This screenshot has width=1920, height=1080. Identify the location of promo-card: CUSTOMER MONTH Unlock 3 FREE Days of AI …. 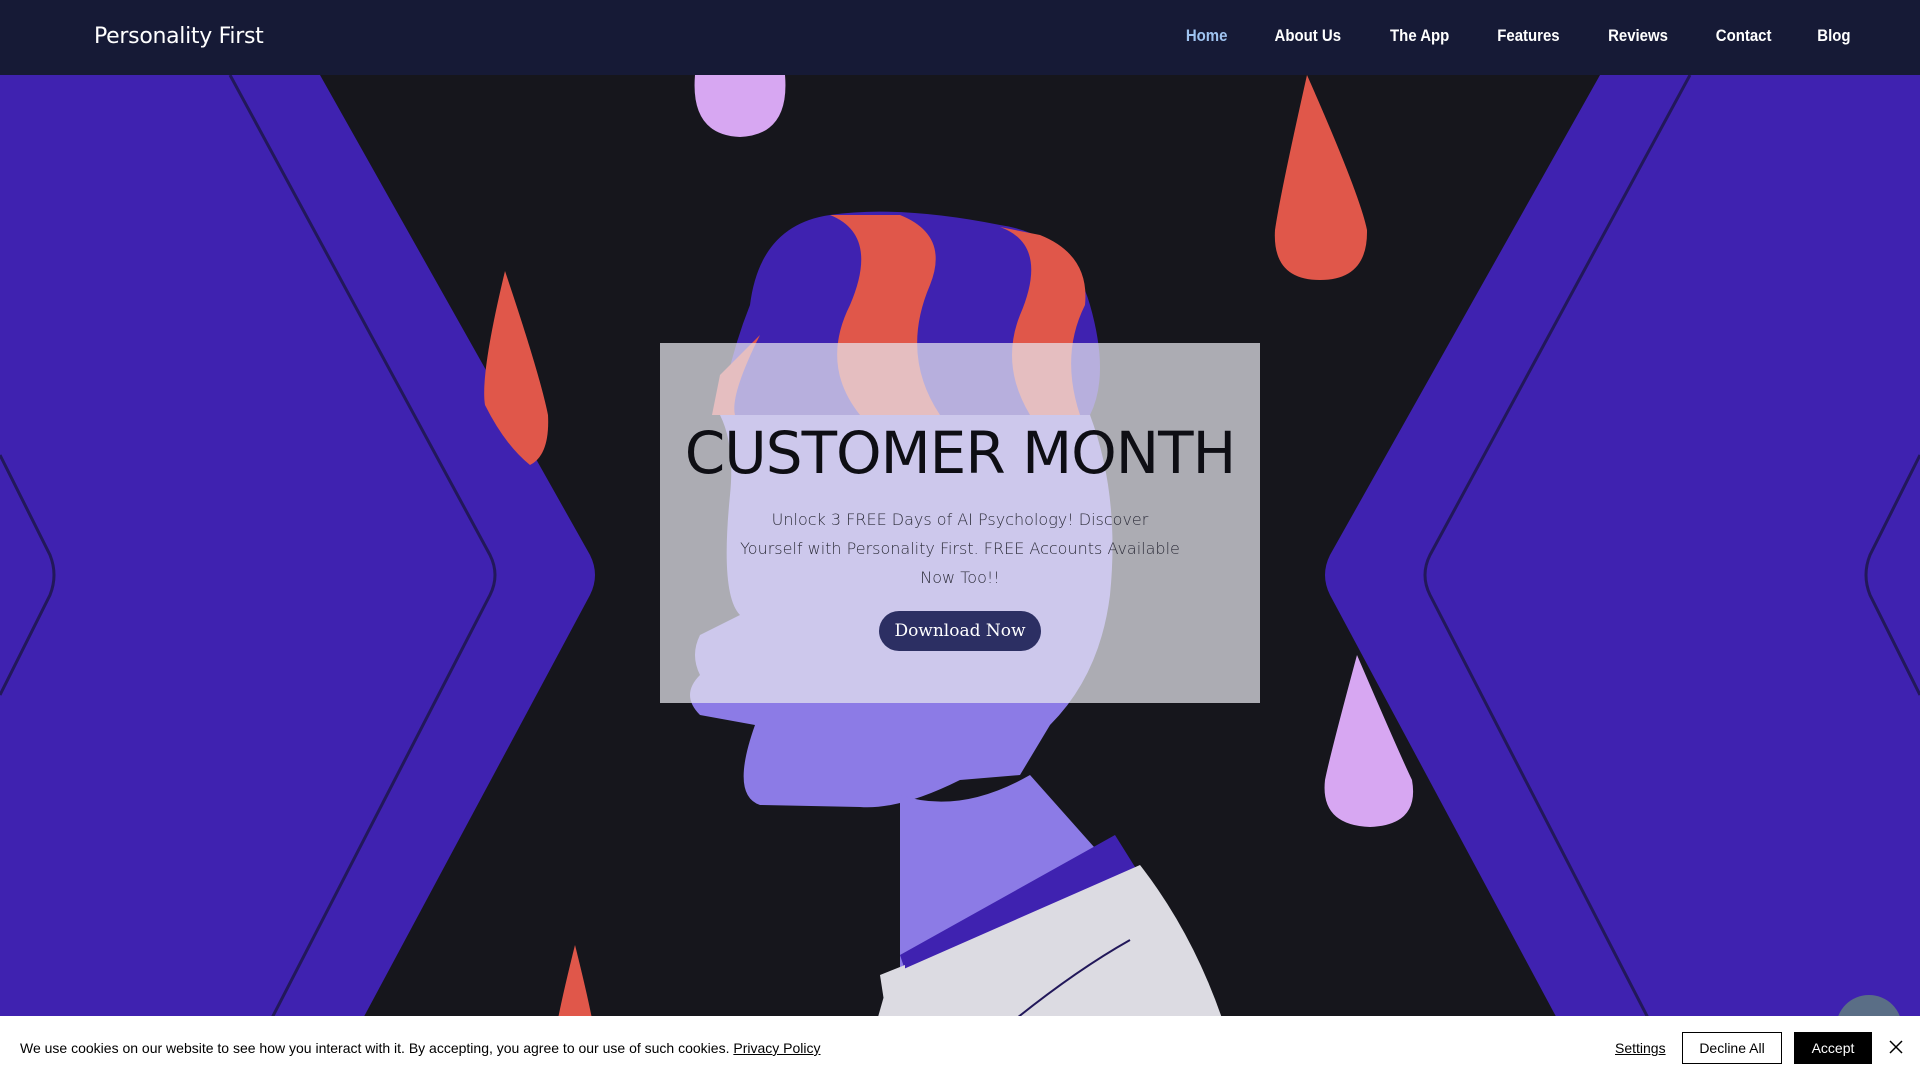
(960, 523).